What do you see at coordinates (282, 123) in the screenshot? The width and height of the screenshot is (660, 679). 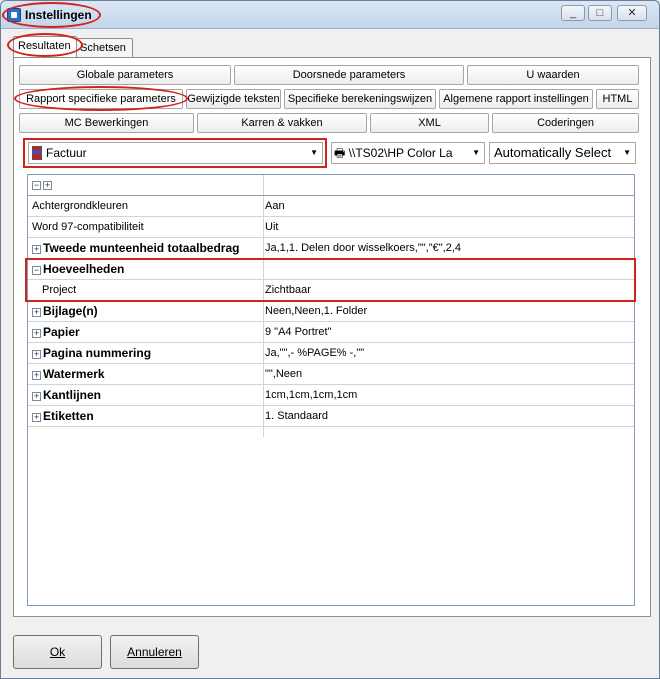 I see `carts-compartments-button: Karren & vakken` at bounding box center [282, 123].